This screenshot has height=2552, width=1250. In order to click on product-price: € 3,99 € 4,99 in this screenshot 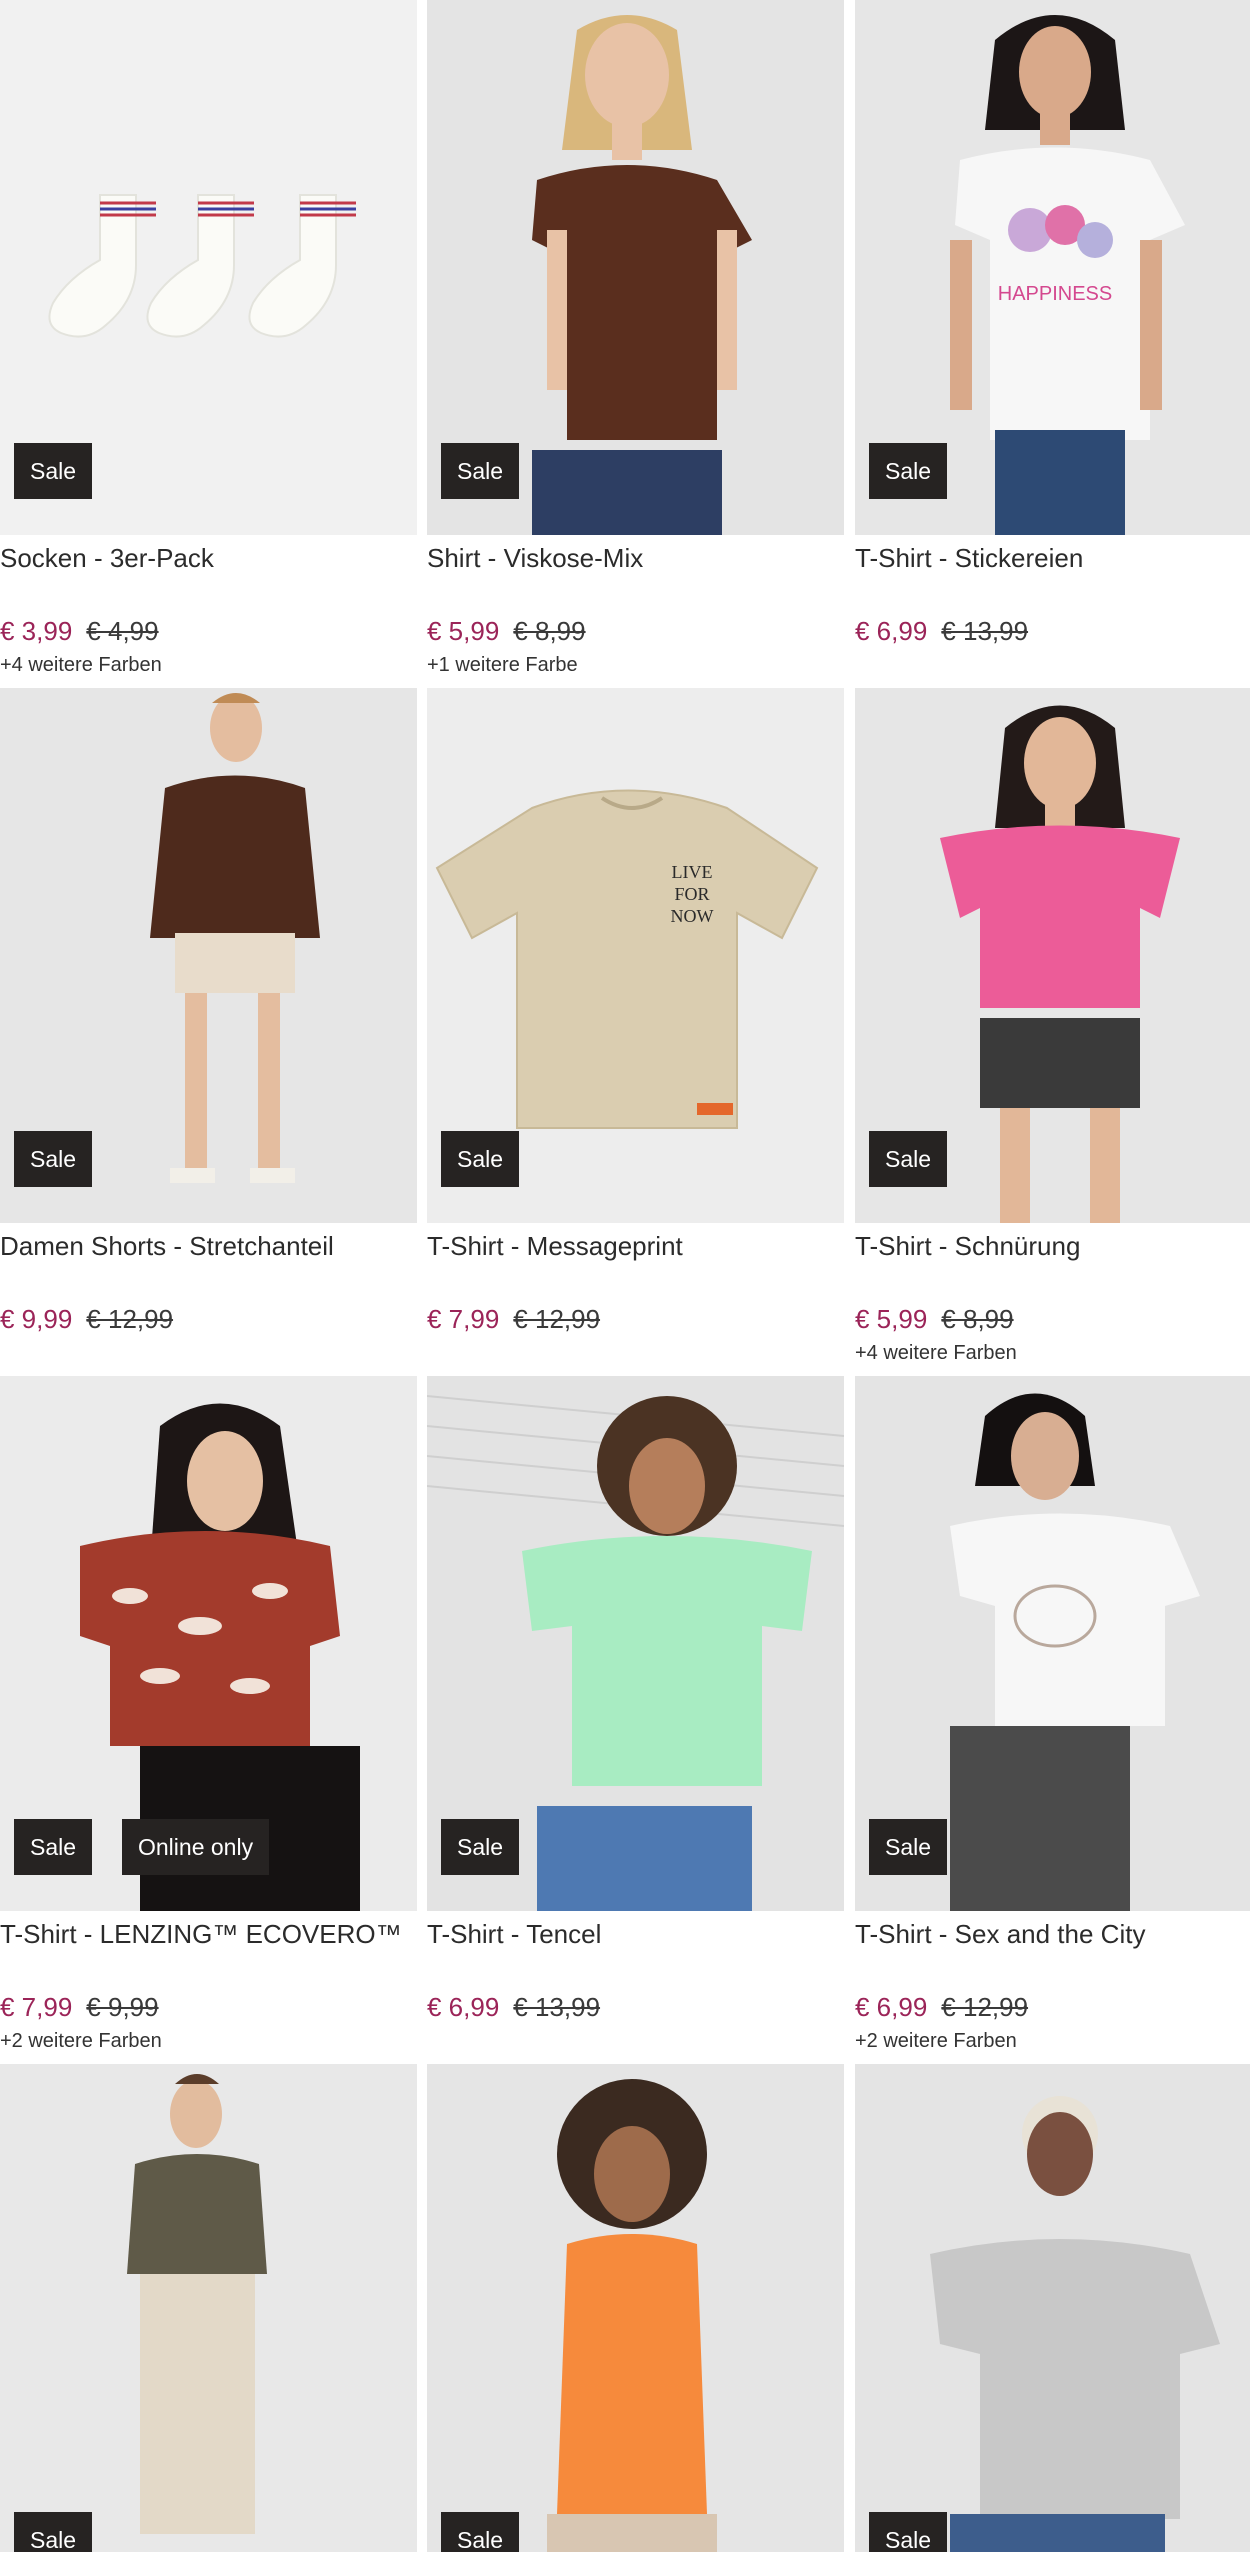, I will do `click(79, 631)`.